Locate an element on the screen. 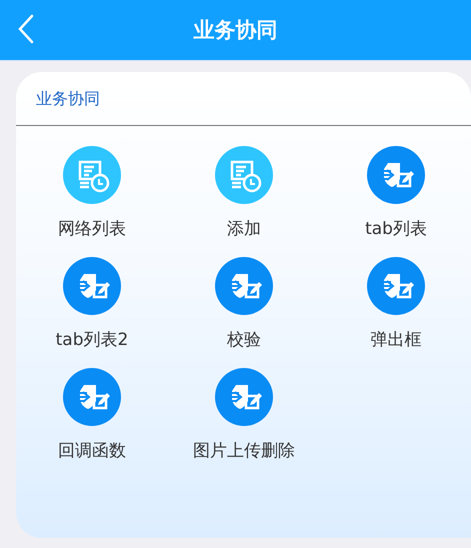 Image resolution: width=471 pixels, height=548 pixels. menu-item: tab列表2 is located at coordinates (92, 304).